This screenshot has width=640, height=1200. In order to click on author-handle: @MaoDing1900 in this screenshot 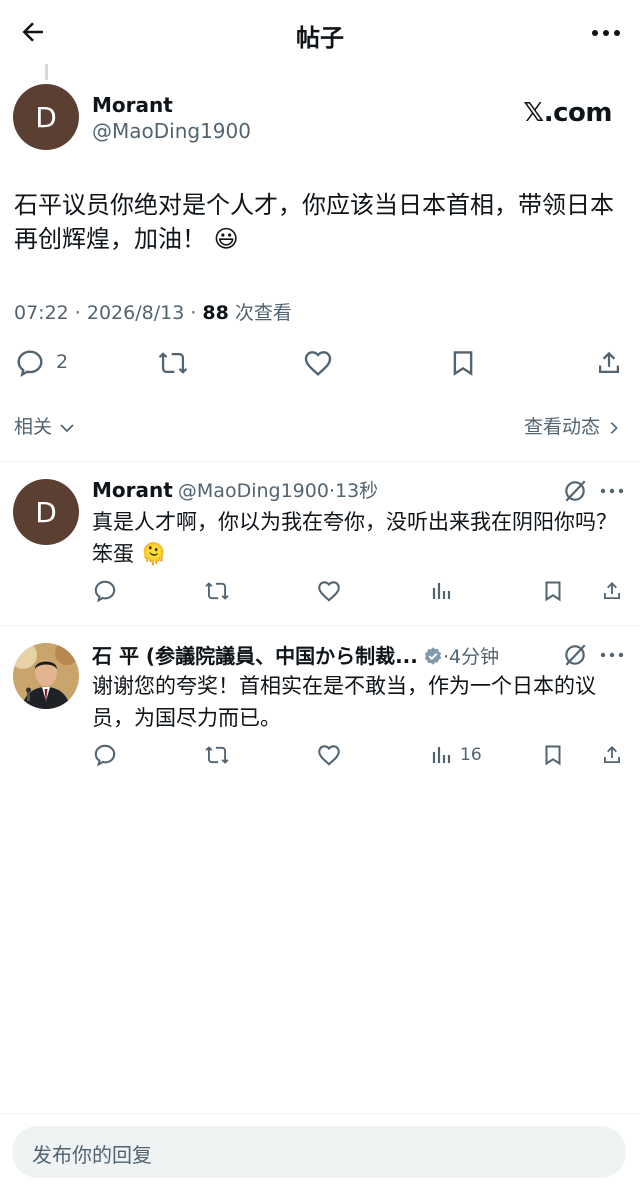, I will do `click(171, 131)`.